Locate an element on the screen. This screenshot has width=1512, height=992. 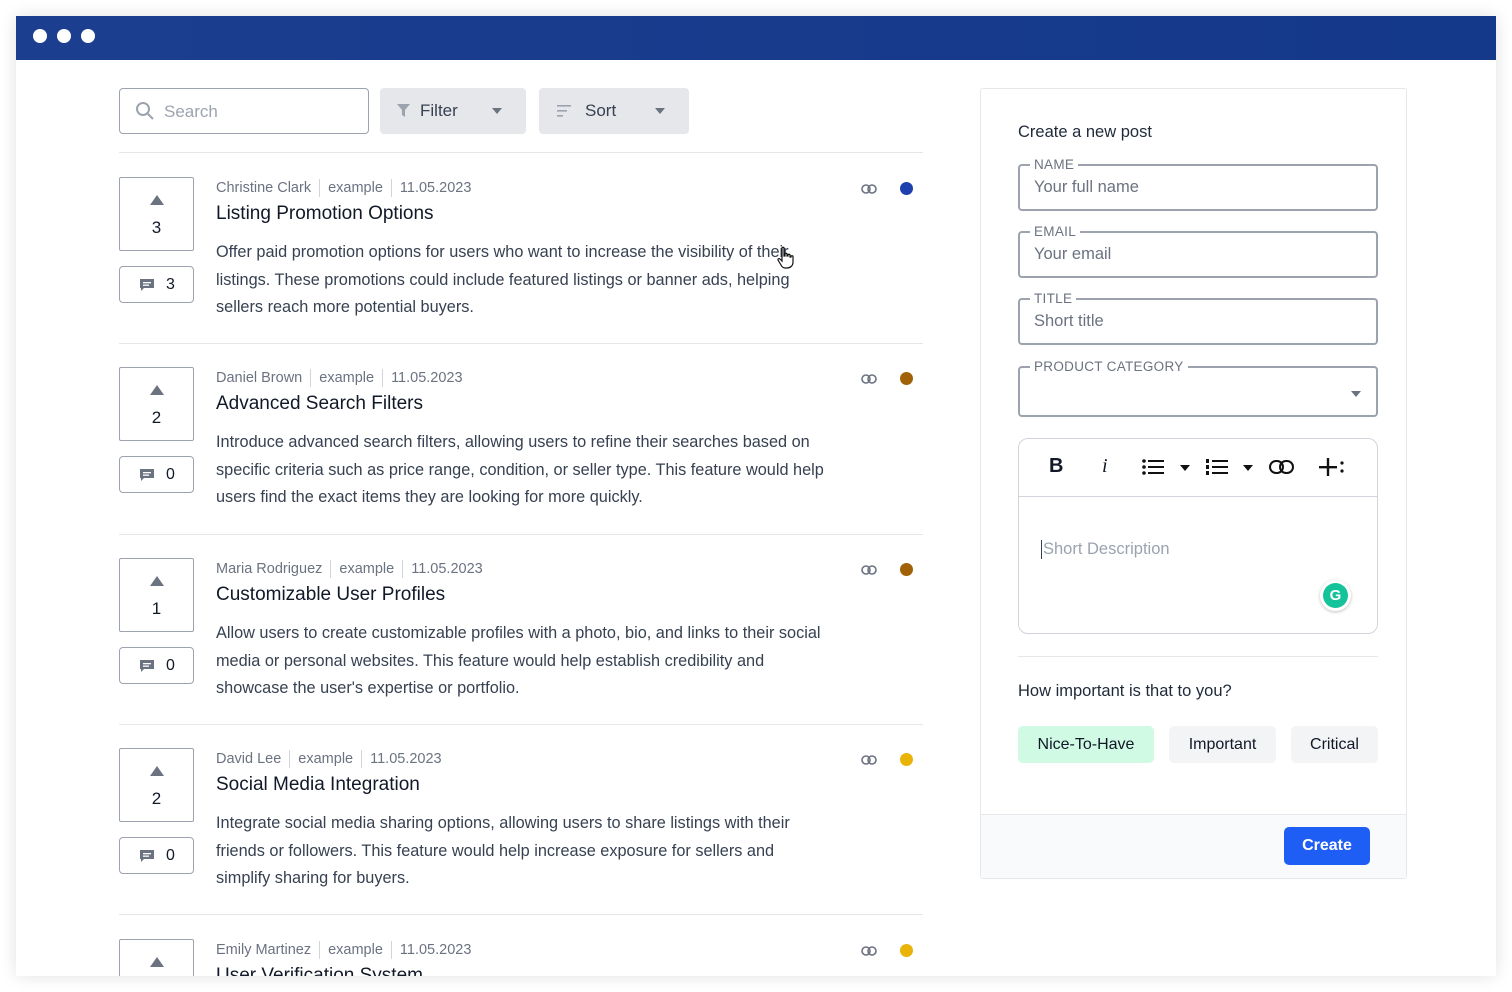
upvote-button: 3 is located at coordinates (156, 214).